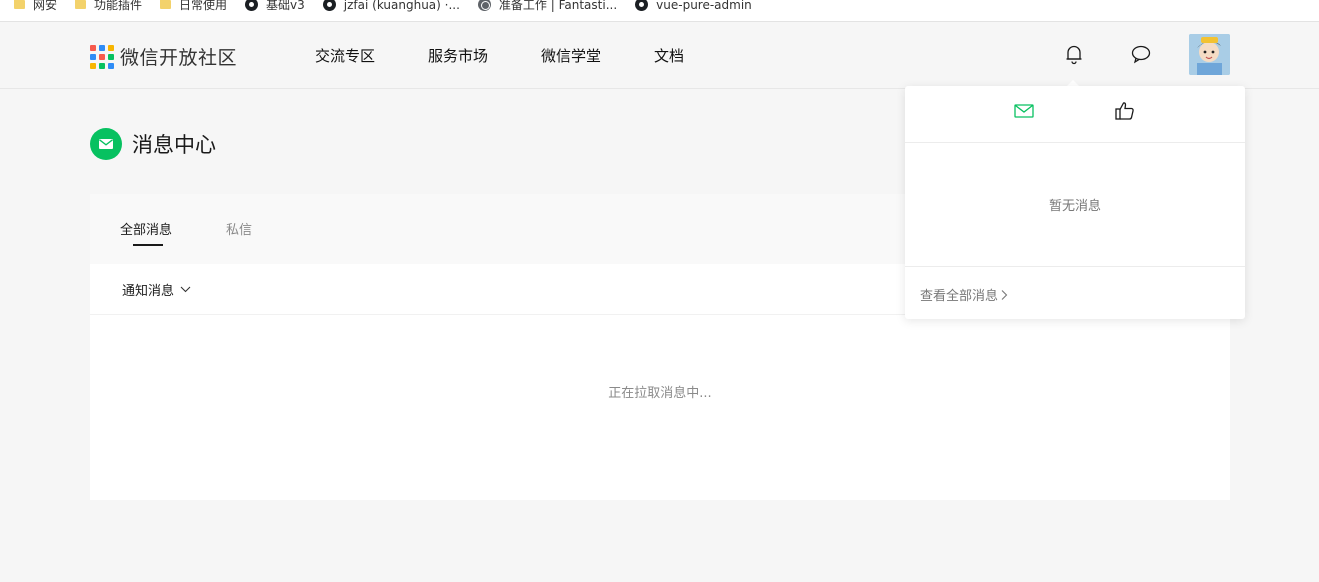 This screenshot has height=582, width=1319. Describe the element at coordinates (239, 228) in the screenshot. I see `tab-private-messages: 私信` at that location.